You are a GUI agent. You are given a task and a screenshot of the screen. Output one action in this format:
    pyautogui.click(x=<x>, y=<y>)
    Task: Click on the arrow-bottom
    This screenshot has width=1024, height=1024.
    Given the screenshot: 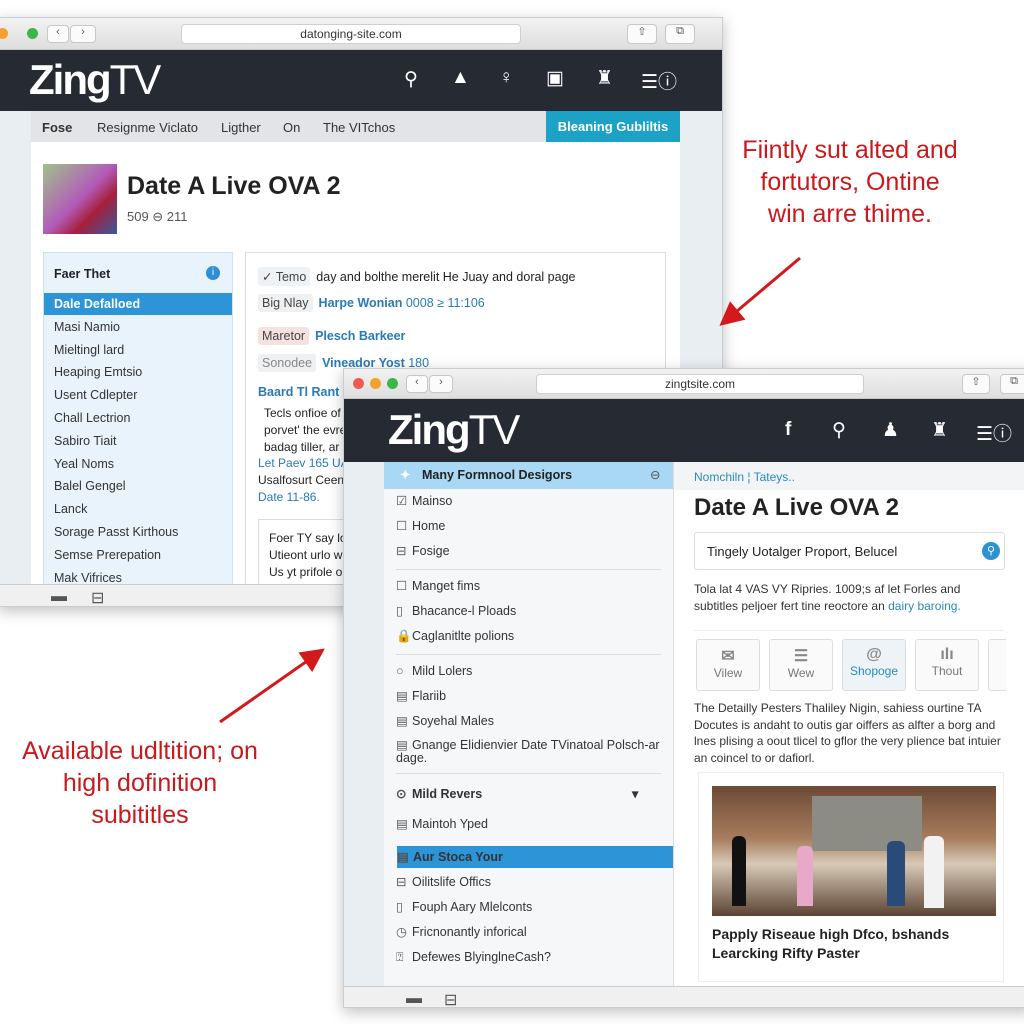 What is the action you would take?
    pyautogui.click(x=272, y=686)
    